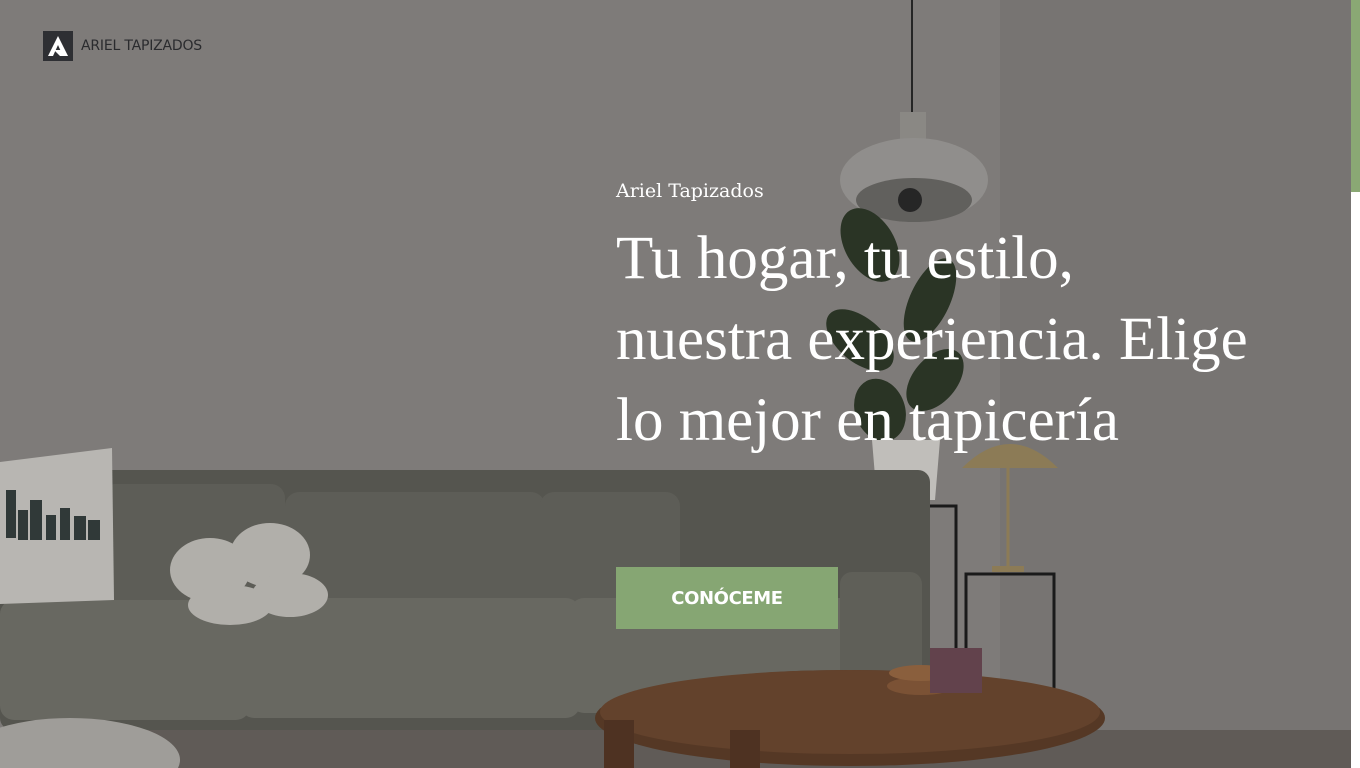  What do you see at coordinates (58, 46) in the screenshot?
I see `ariel-a-logo-icon` at bounding box center [58, 46].